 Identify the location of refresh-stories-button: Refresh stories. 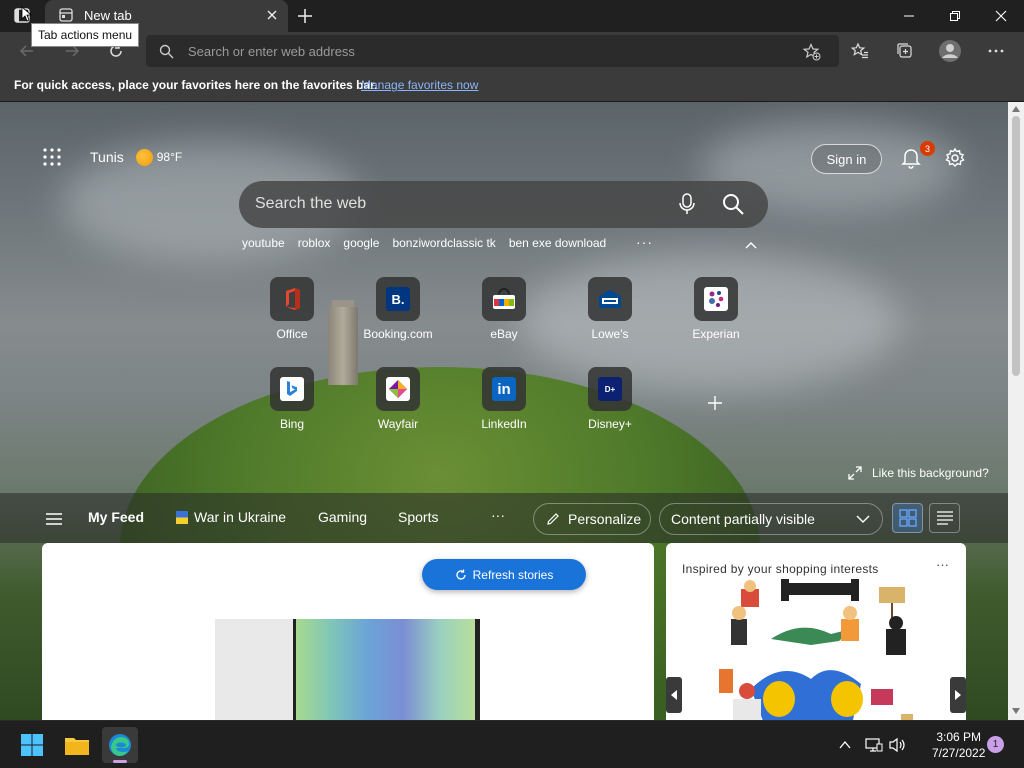
(504, 574).